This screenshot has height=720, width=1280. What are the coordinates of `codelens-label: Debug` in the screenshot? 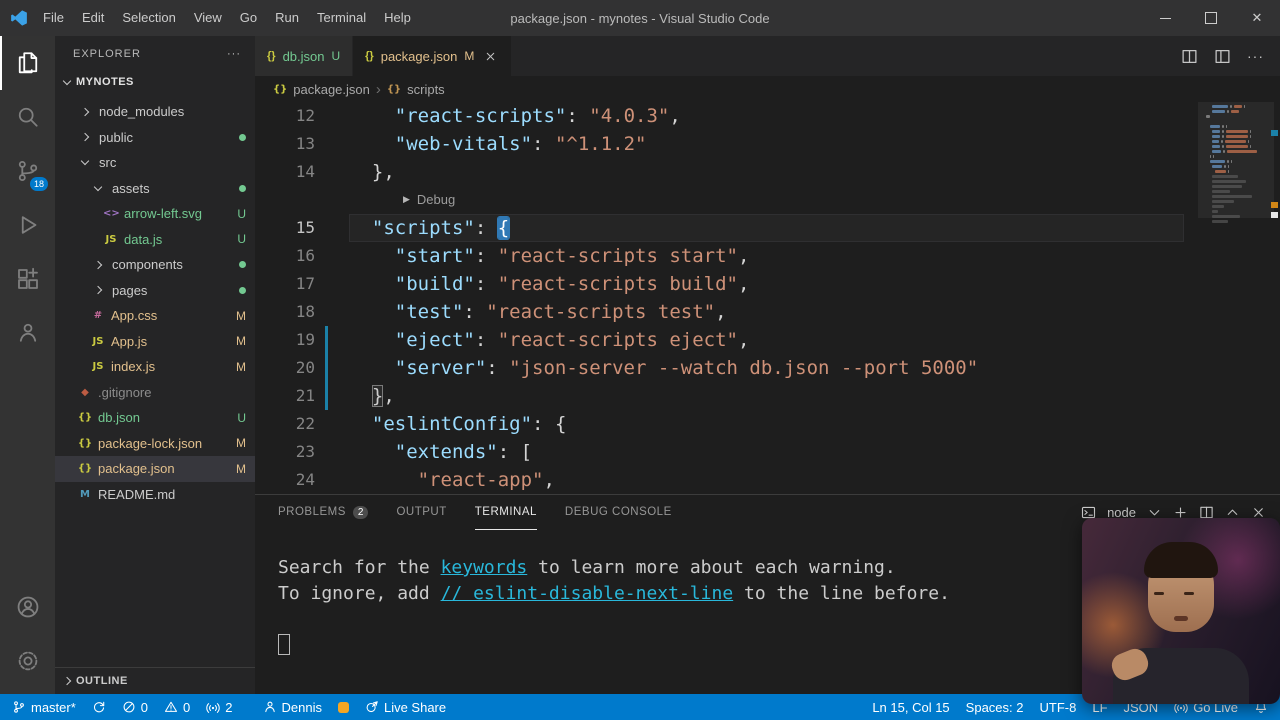 It's located at (436, 200).